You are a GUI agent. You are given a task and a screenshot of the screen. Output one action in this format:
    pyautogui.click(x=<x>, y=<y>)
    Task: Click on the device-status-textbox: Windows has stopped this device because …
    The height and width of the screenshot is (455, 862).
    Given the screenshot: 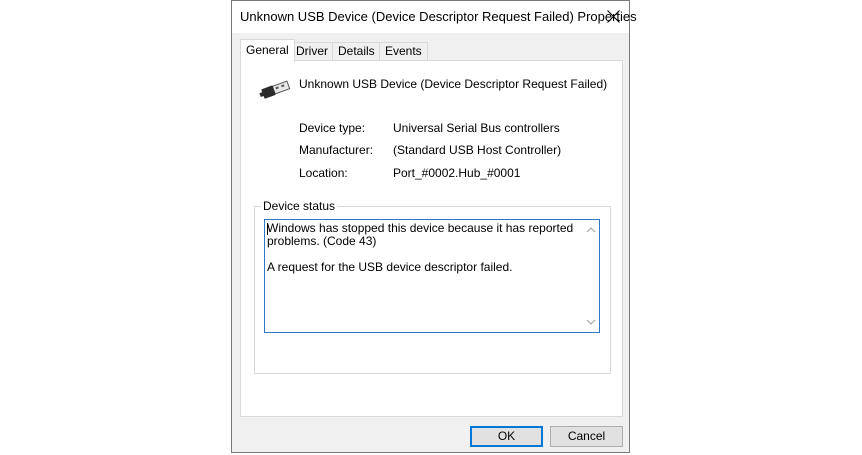 What is the action you would take?
    pyautogui.click(x=432, y=276)
    